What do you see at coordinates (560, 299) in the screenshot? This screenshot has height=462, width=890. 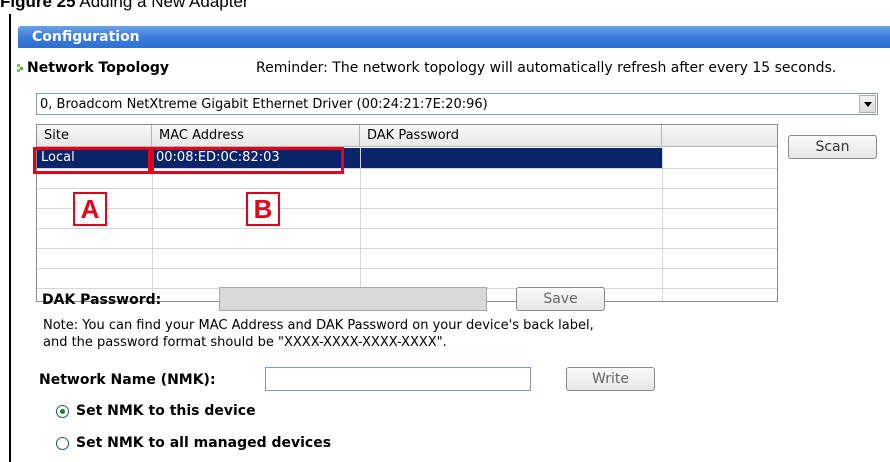 I see `save-button: Save` at bounding box center [560, 299].